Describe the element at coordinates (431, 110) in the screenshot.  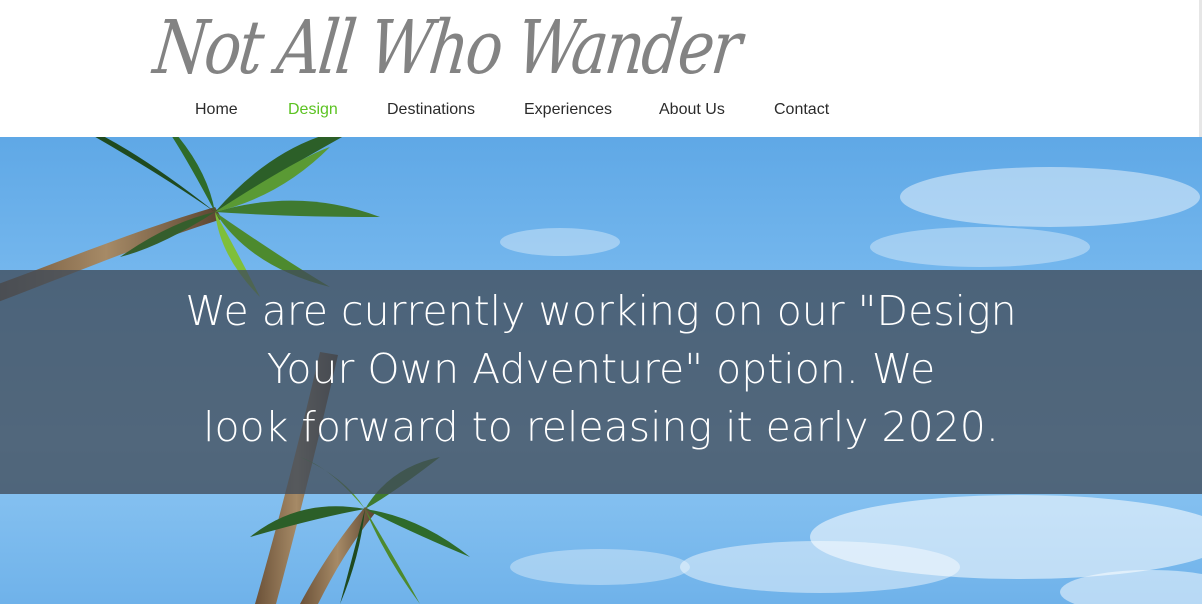
I see `nav-item-destinations: Destinations` at that location.